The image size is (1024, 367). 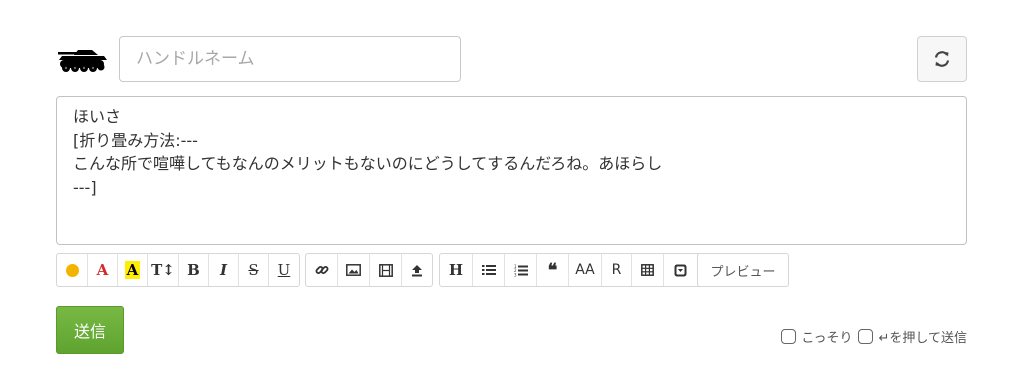 What do you see at coordinates (284, 270) in the screenshot?
I see `underline-button: U` at bounding box center [284, 270].